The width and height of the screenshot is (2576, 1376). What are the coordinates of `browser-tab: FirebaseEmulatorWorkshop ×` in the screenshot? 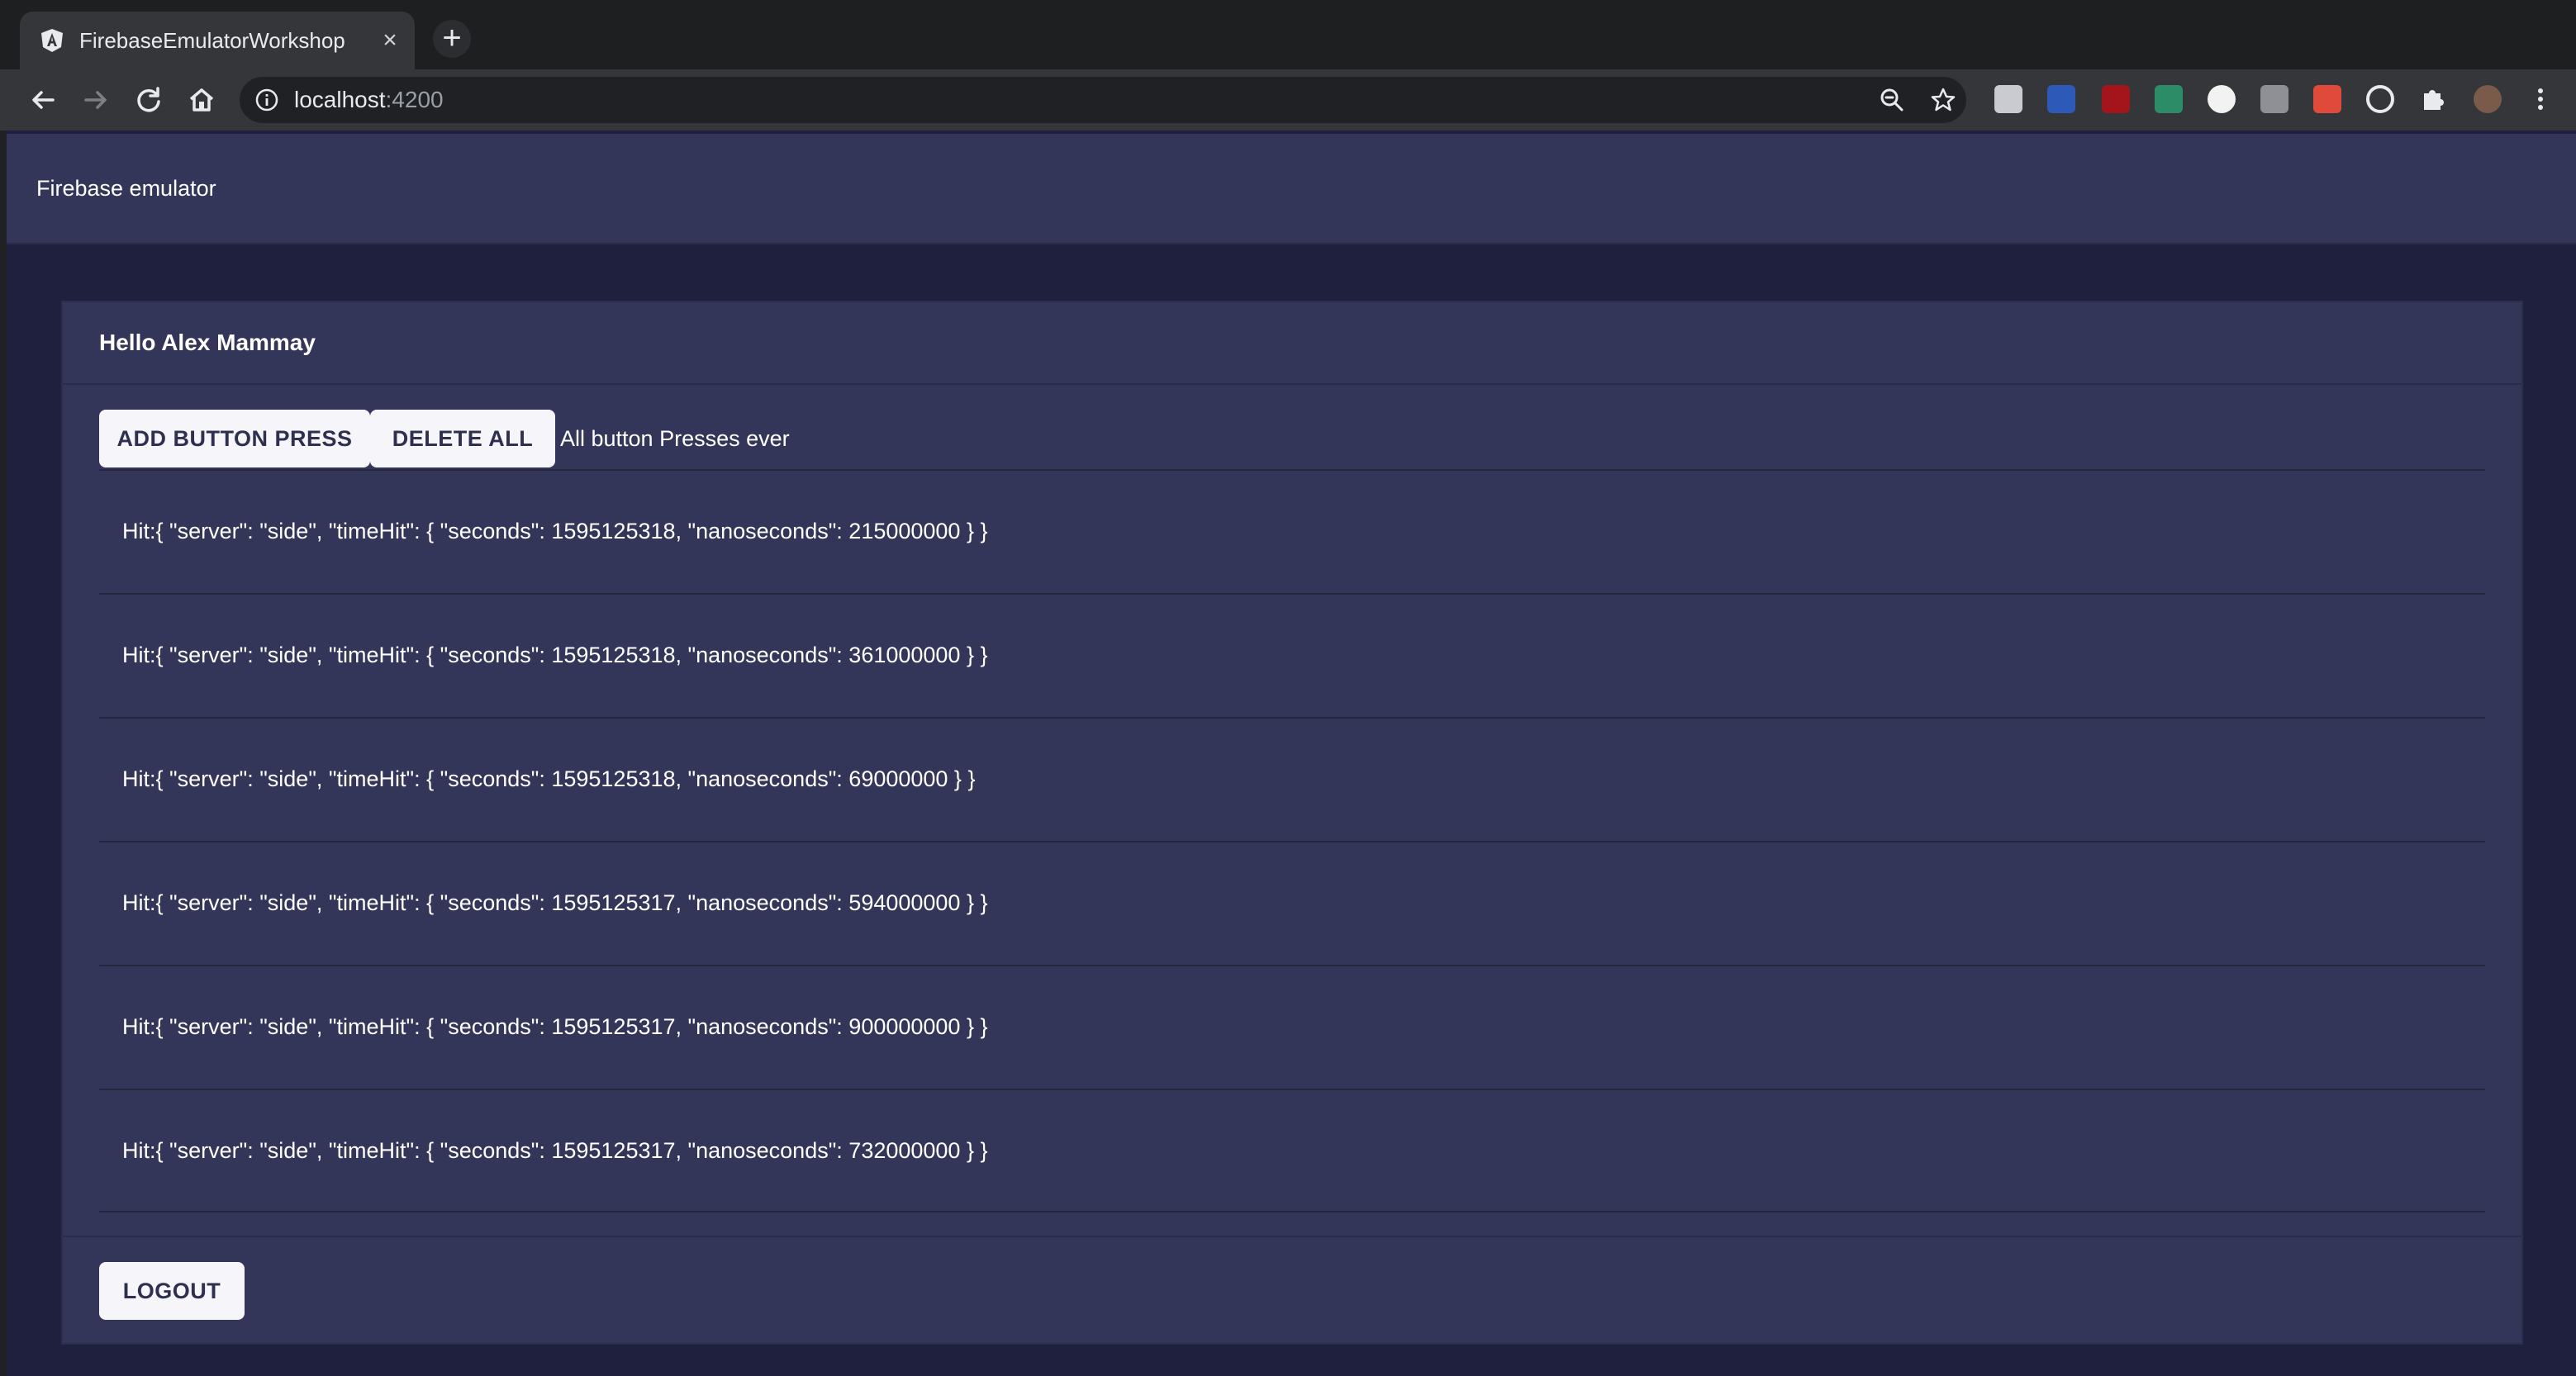 It's located at (217, 40).